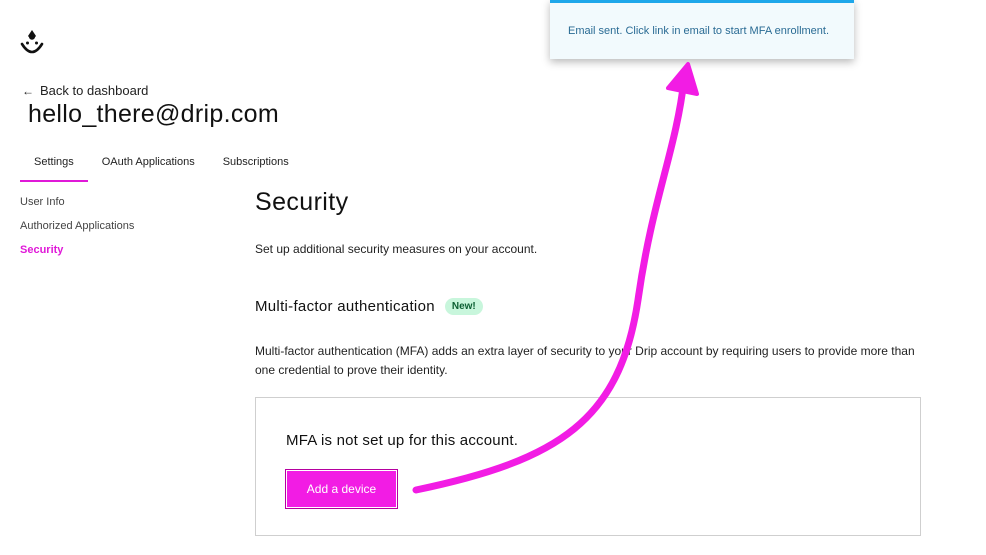  What do you see at coordinates (153, 114) in the screenshot?
I see `page-title: hello_there@drip.com` at bounding box center [153, 114].